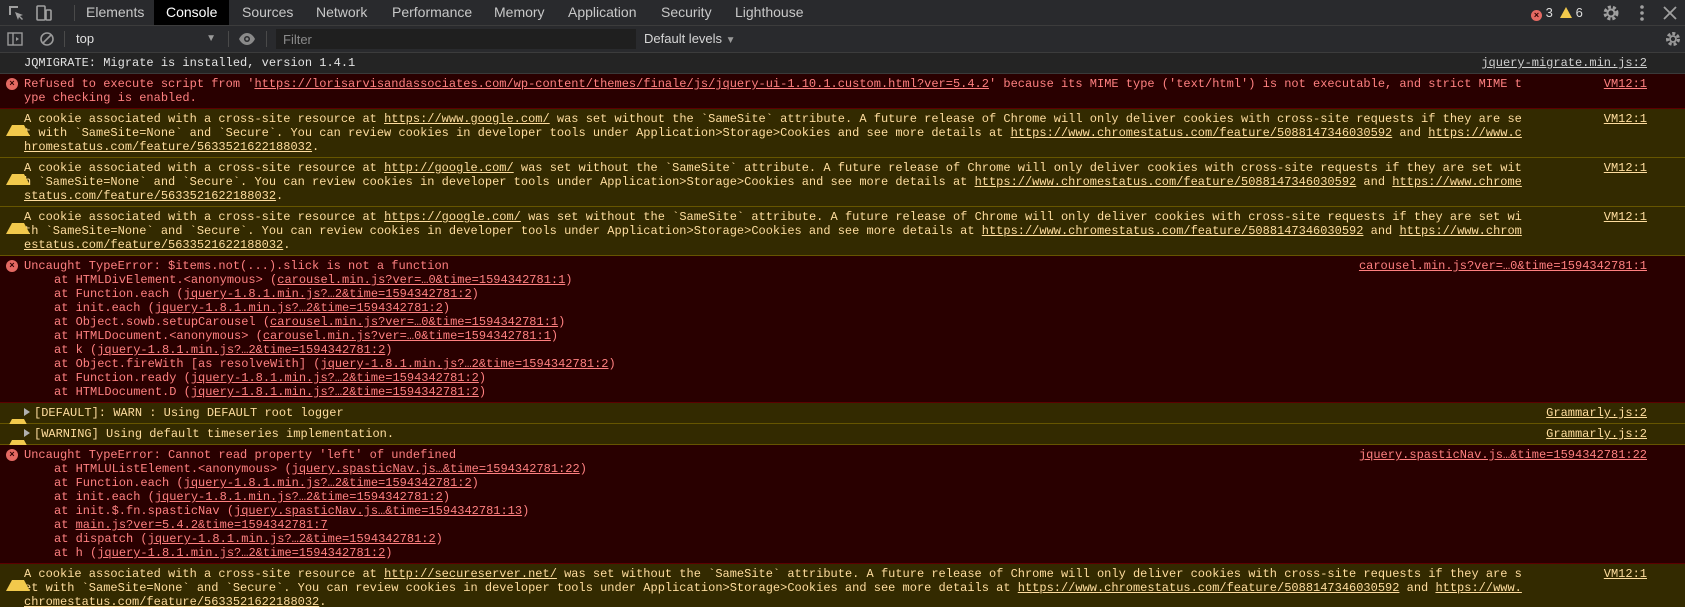 The width and height of the screenshot is (1685, 607). Describe the element at coordinates (686, 12) in the screenshot. I see `tab-security: Security` at that location.